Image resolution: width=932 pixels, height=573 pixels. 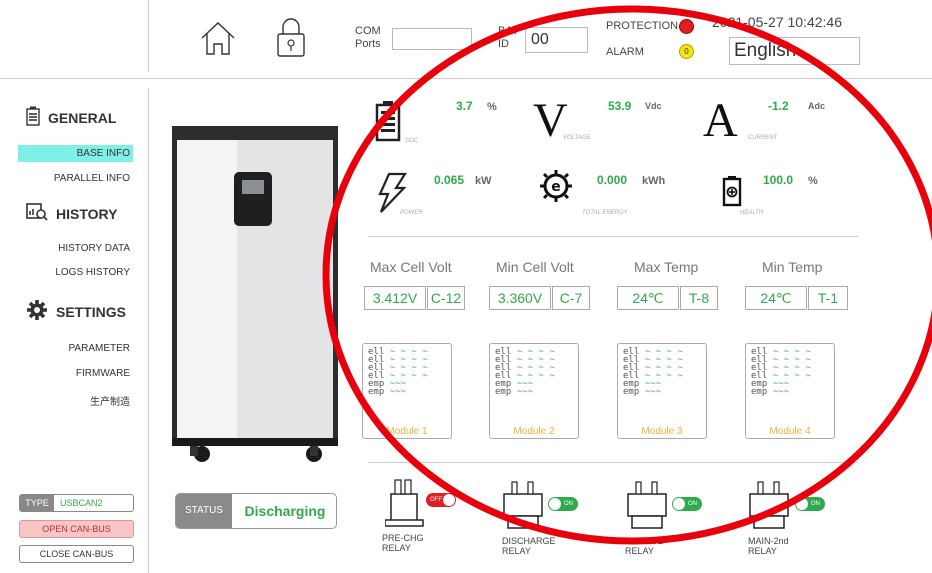 I want to click on module-name: Module 2, so click(x=534, y=431).